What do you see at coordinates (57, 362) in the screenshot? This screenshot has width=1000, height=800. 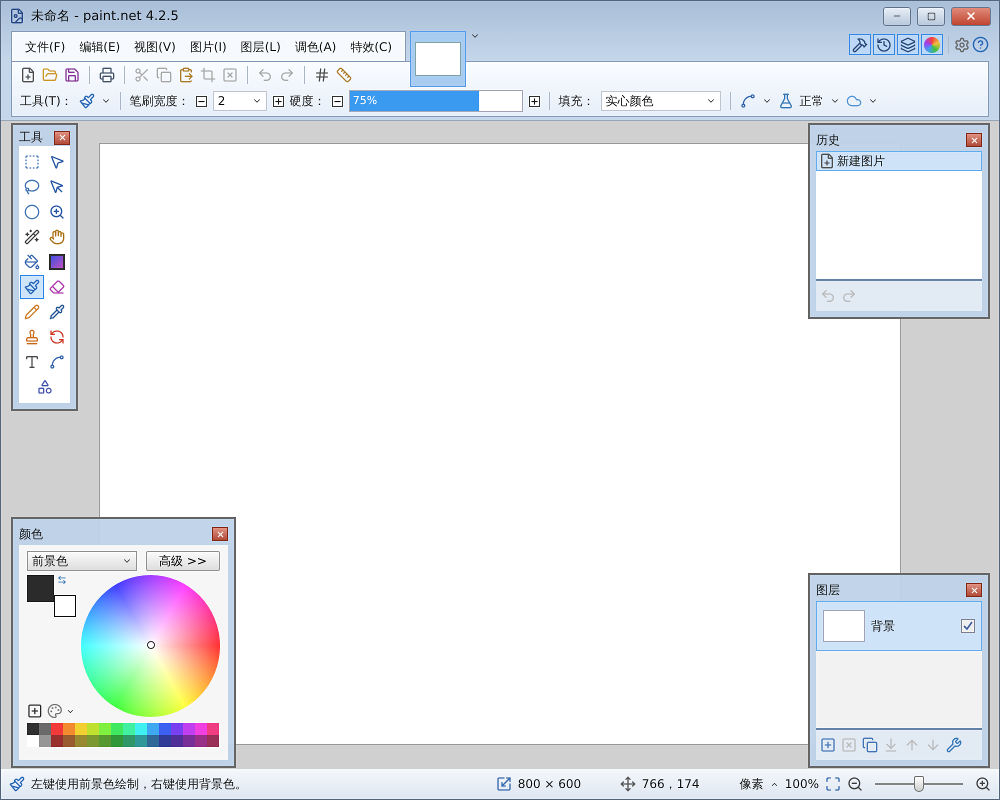 I see `curve-icon` at bounding box center [57, 362].